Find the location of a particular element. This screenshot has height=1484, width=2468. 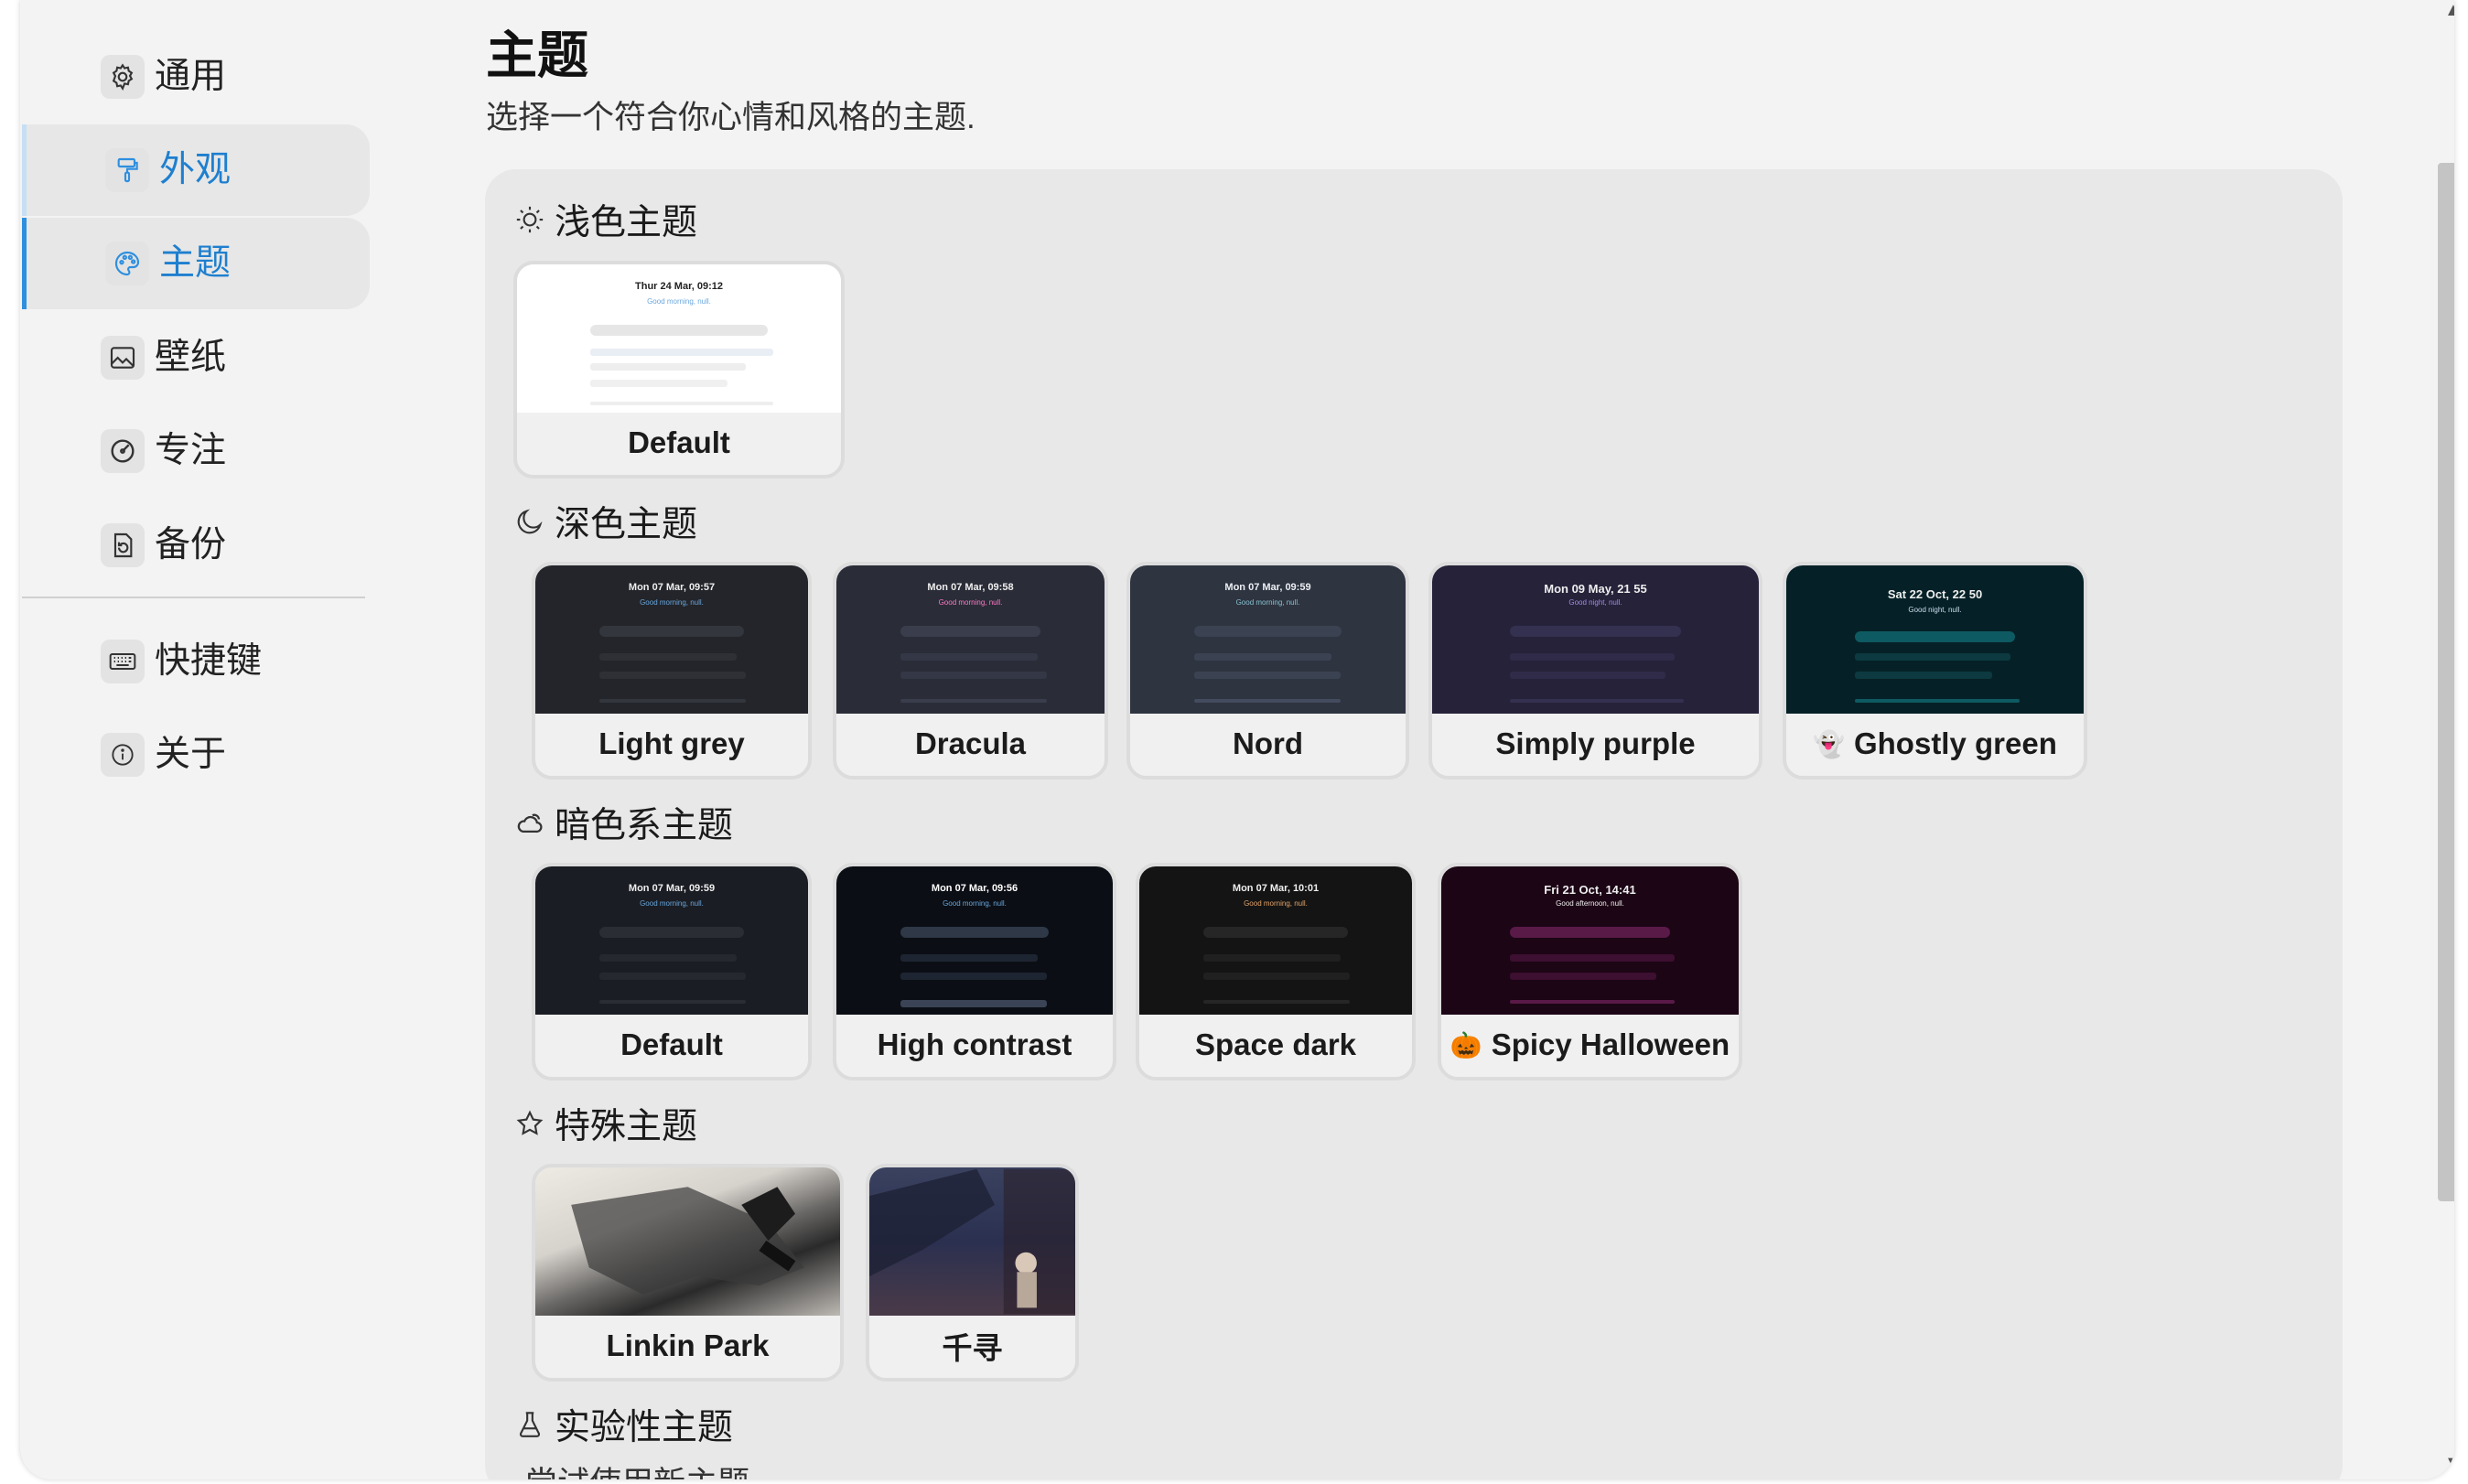

sidebar-item-appearance: 外观 is located at coordinates (196, 170).